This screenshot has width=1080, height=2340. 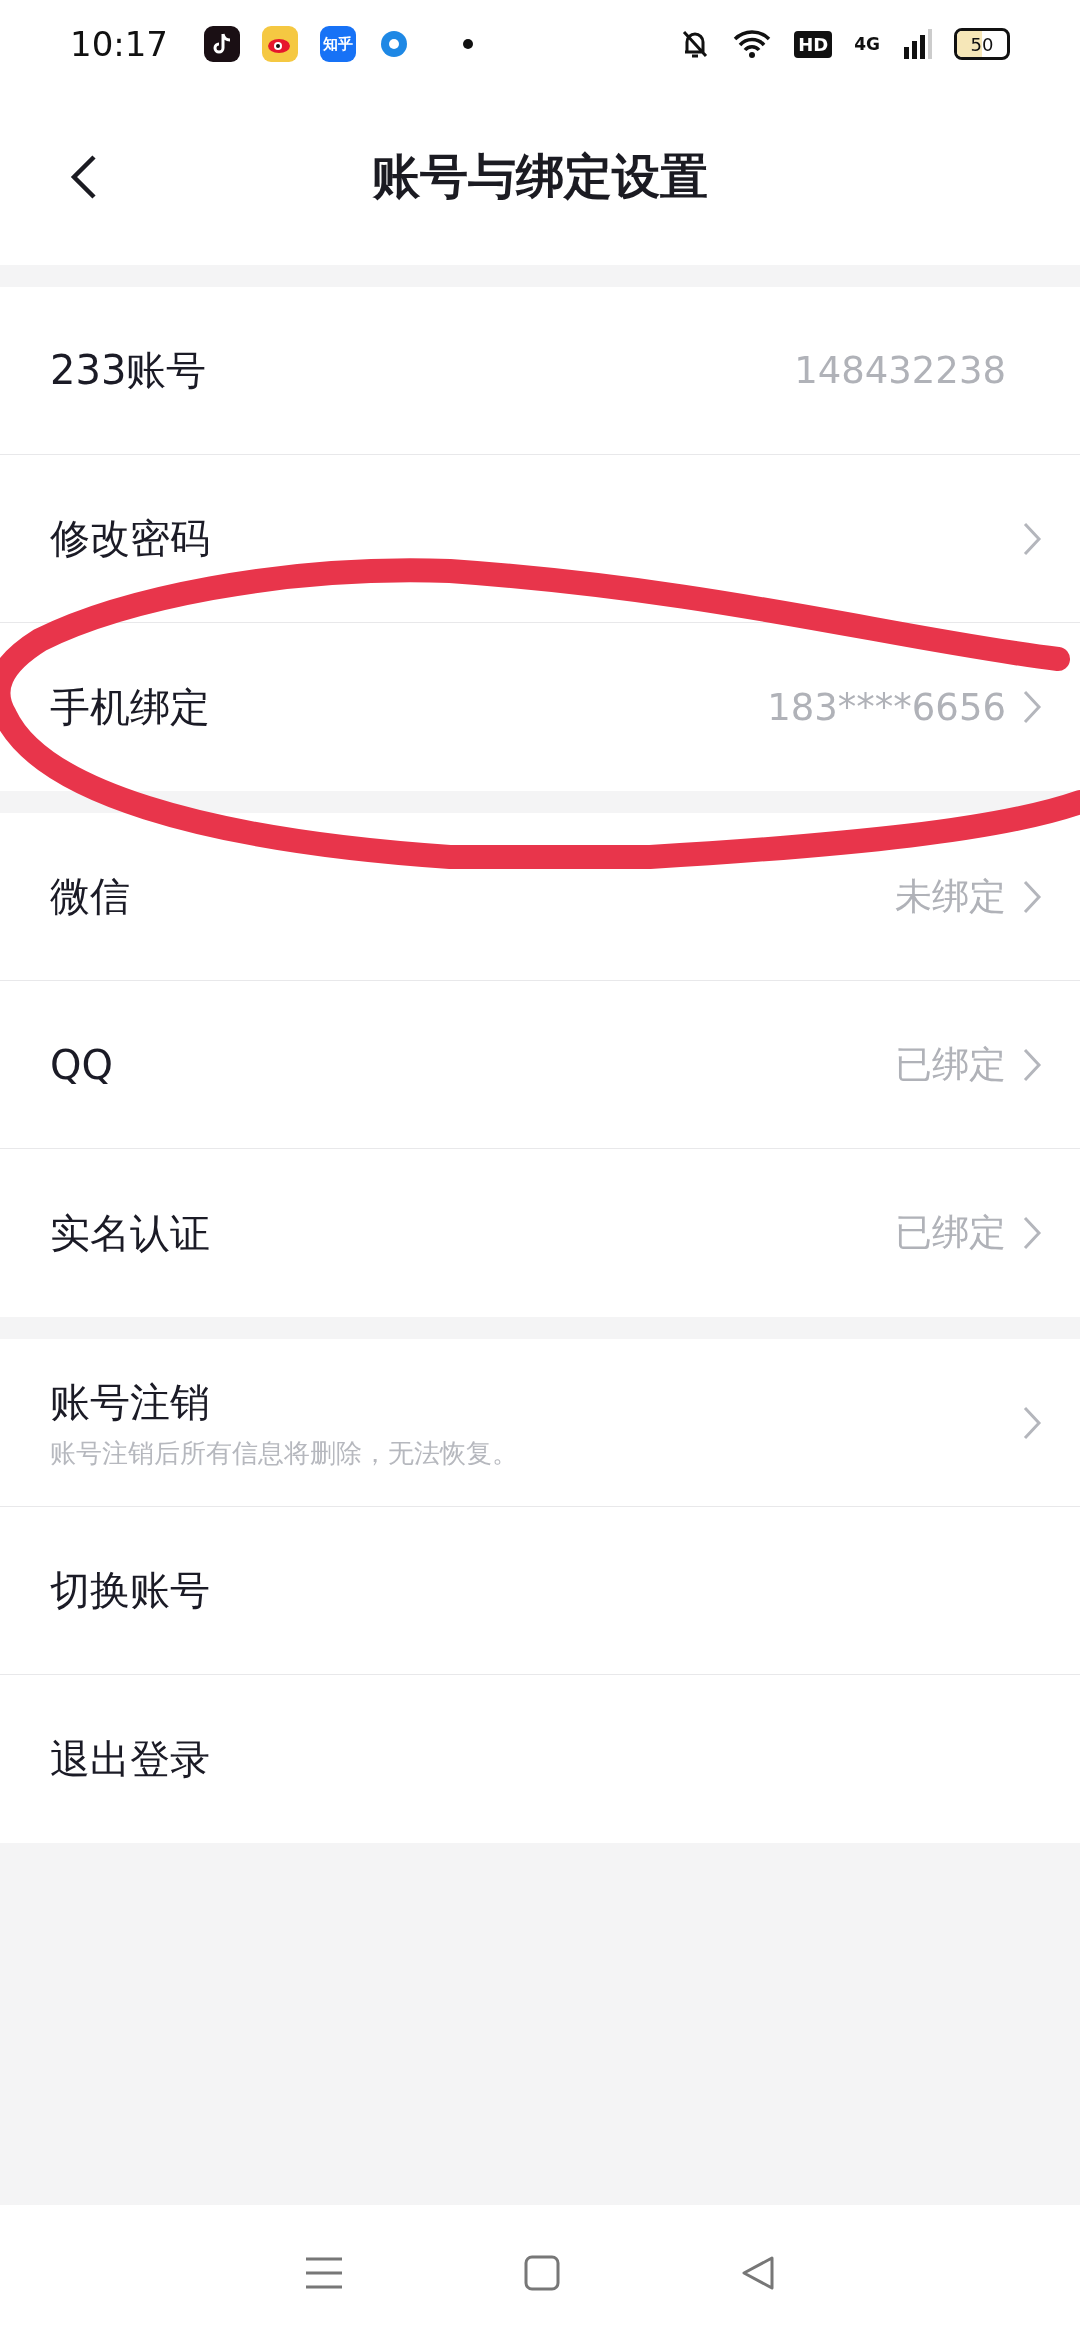 What do you see at coordinates (542, 2272) in the screenshot?
I see `home-icon` at bounding box center [542, 2272].